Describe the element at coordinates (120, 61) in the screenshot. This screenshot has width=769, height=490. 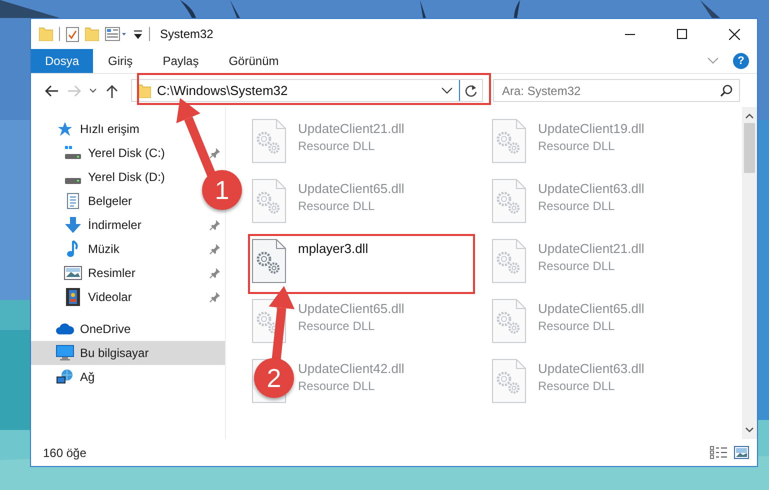
I see `ribbon-tab: Giriş` at that location.